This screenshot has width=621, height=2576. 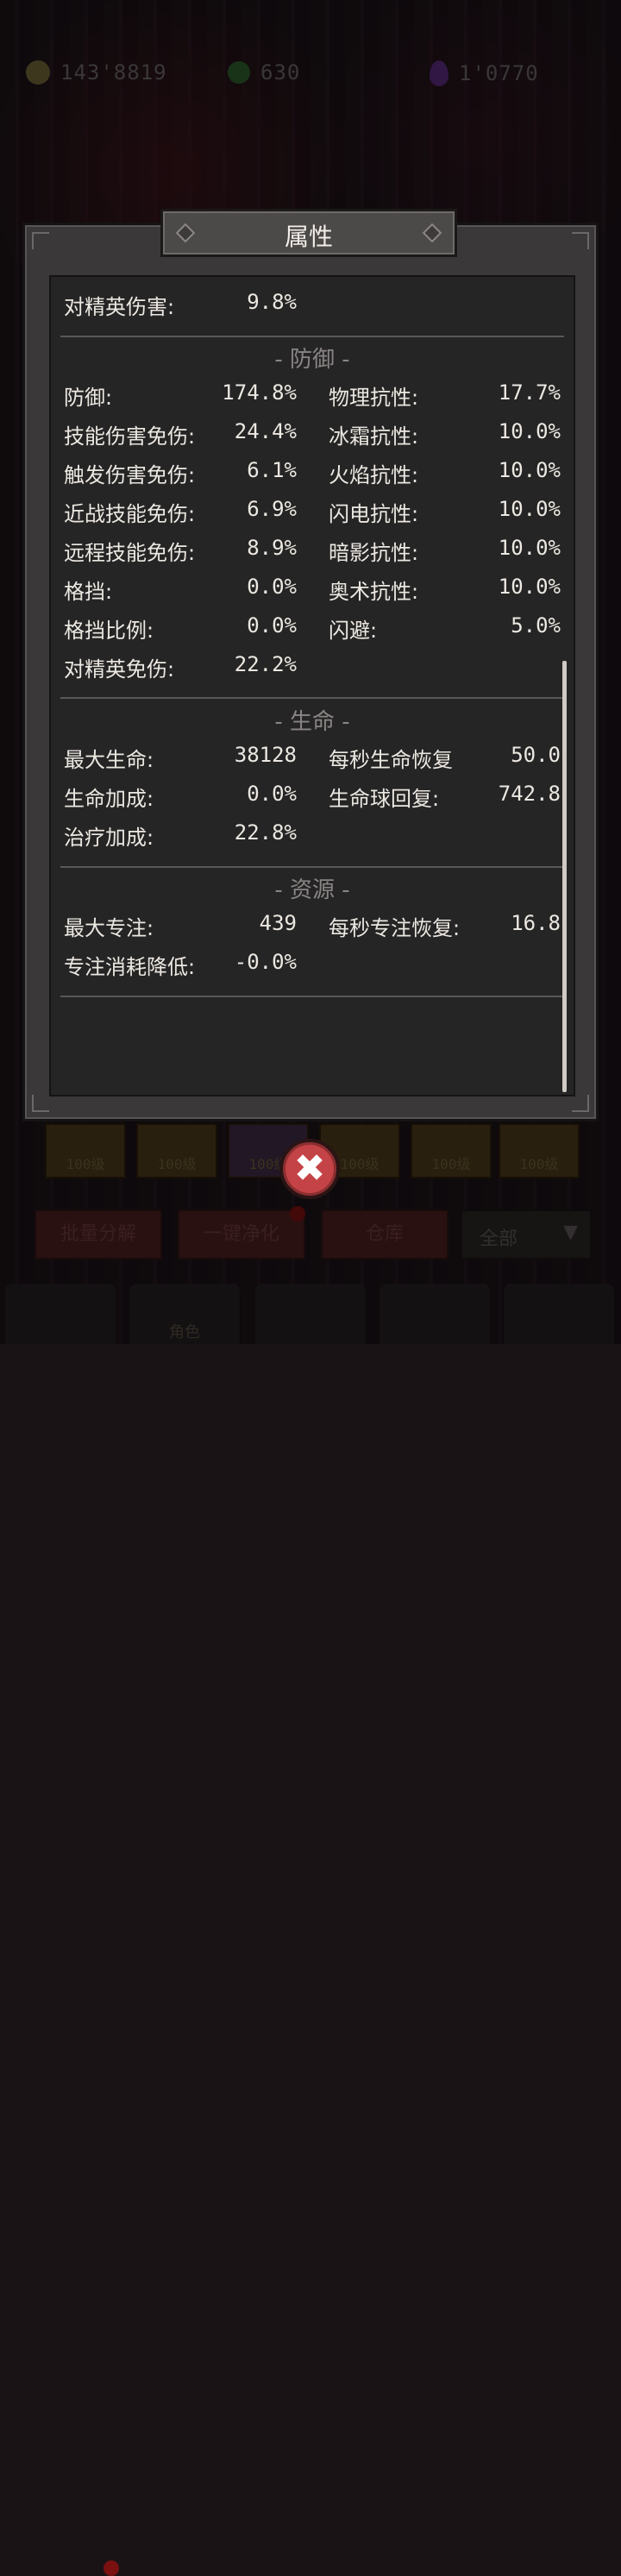 I want to click on section-title-life: - 生命 -, so click(x=312, y=722).